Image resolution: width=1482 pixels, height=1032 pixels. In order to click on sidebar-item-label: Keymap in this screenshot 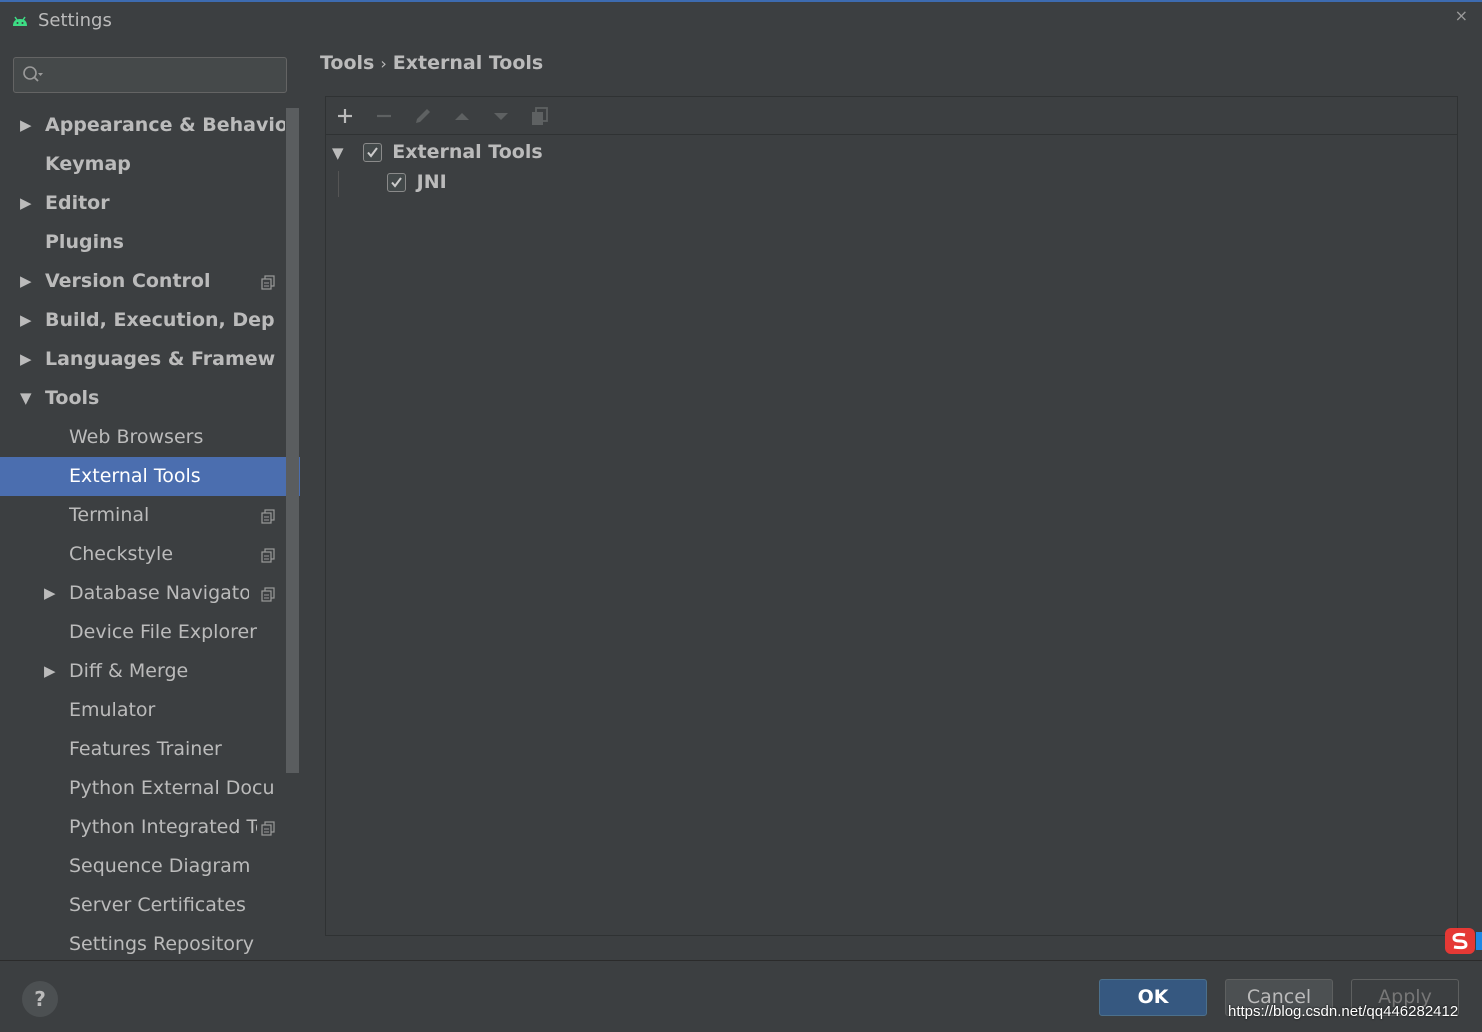, I will do `click(88, 164)`.